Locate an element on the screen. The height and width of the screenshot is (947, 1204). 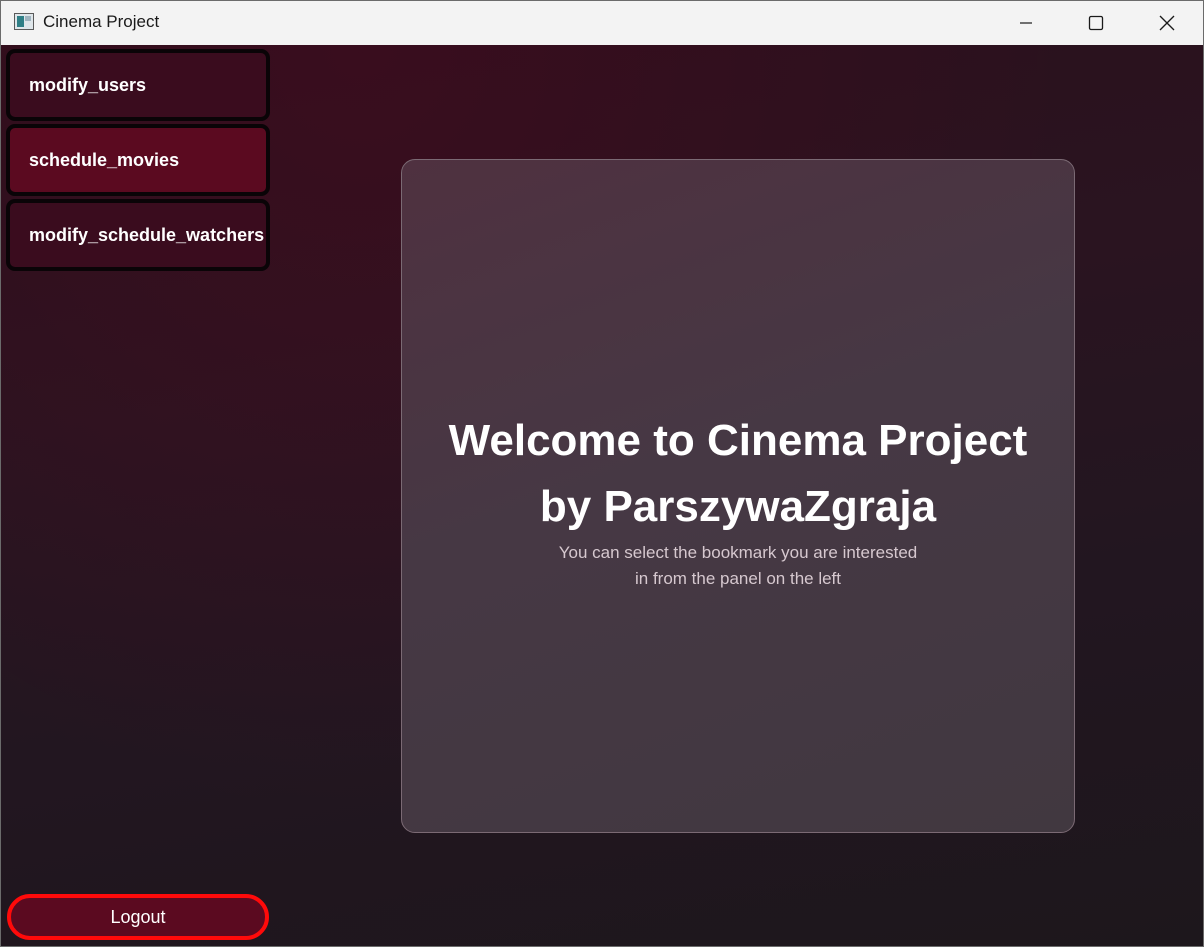
sidebar-item-modify-users: modify_users is located at coordinates (138, 85).